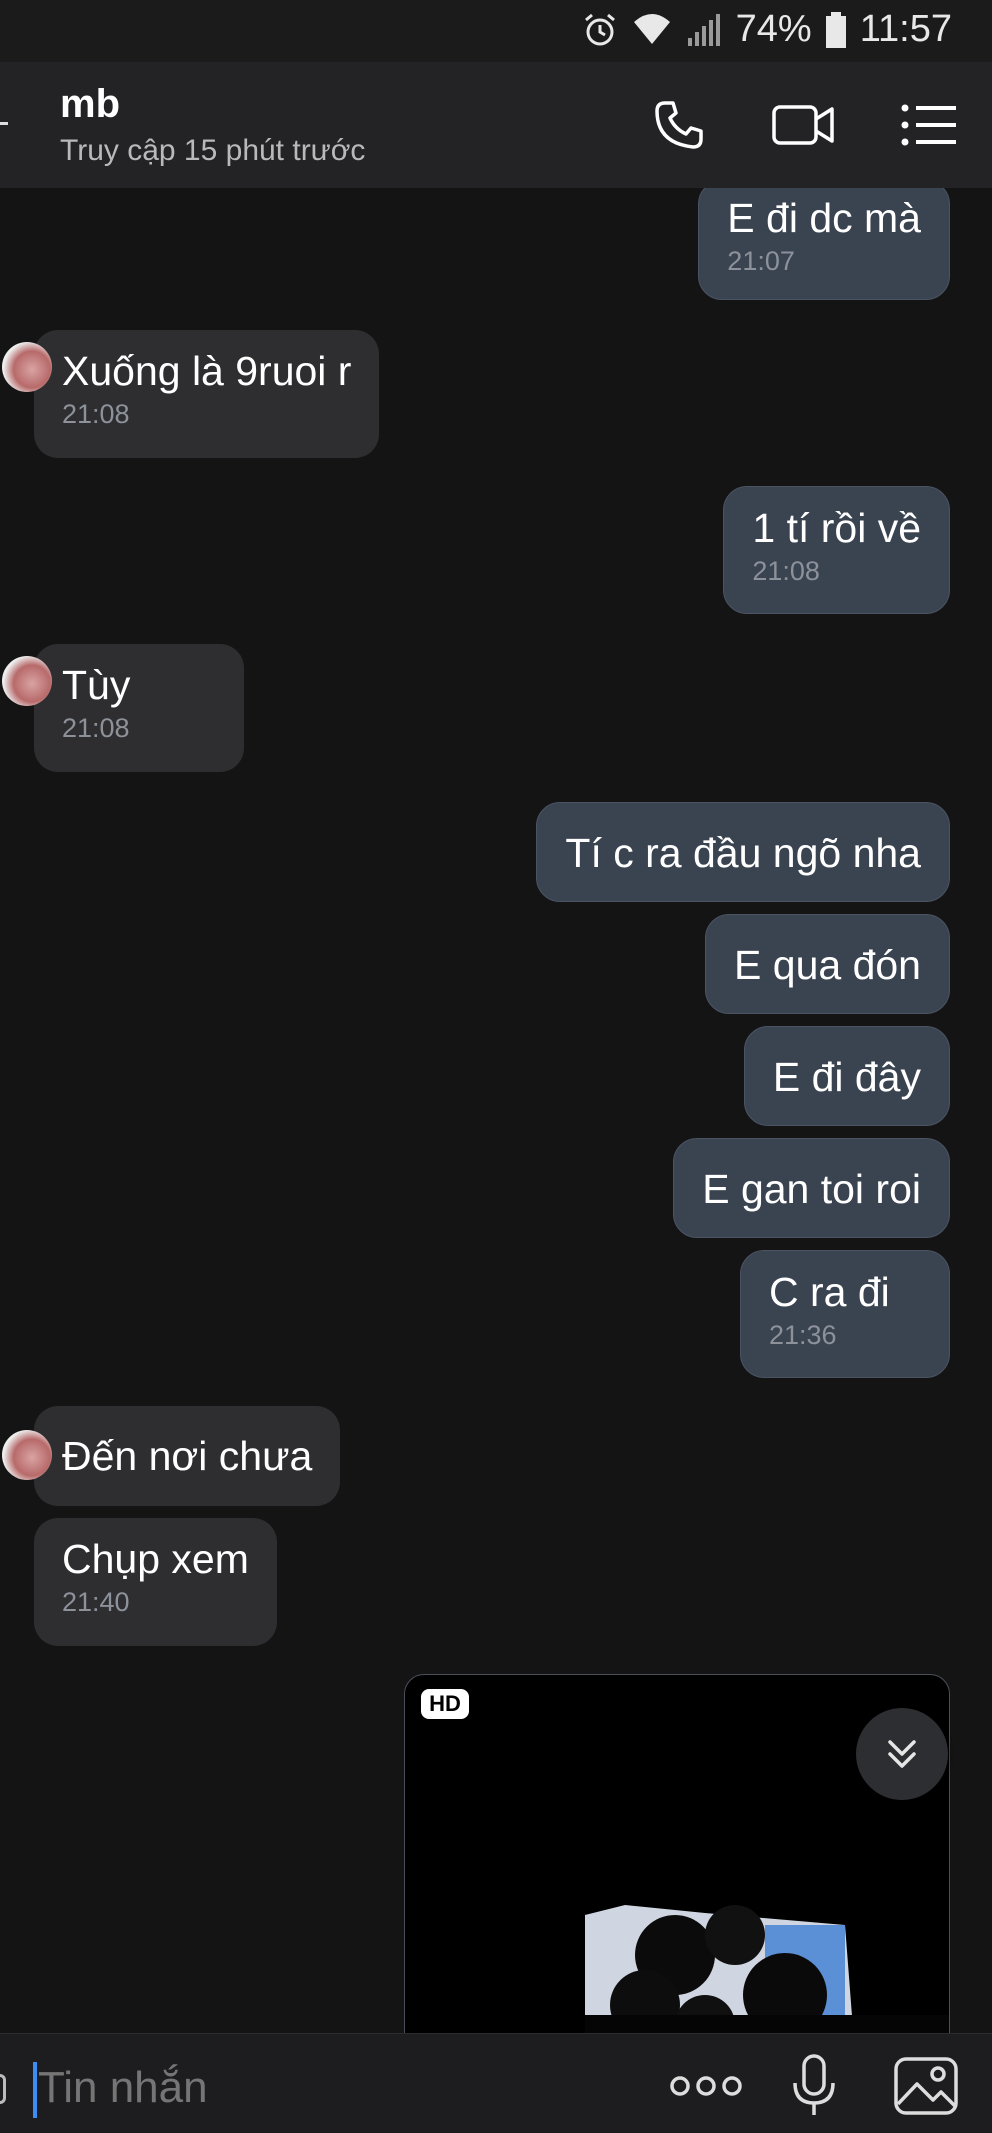 The height and width of the screenshot is (2133, 992). I want to click on message-text: E đi dc mà, so click(824, 218).